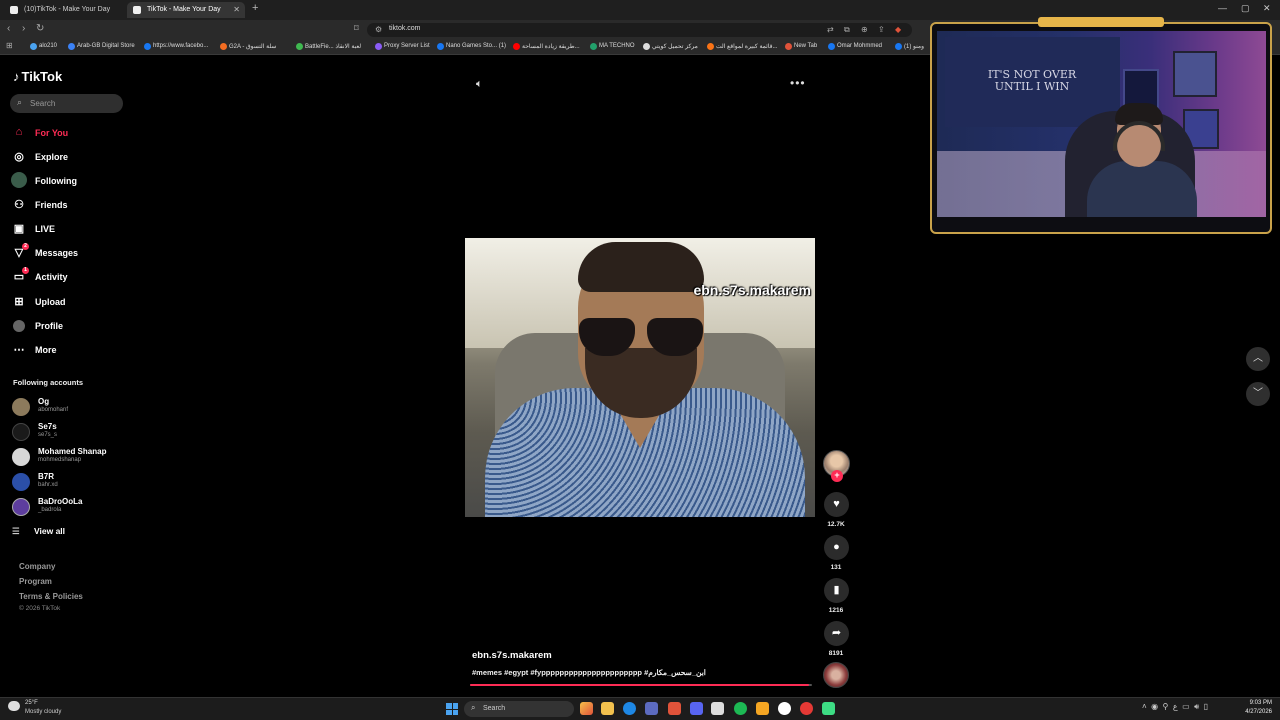  I want to click on close-window-icon: ✕, so click(1267, 8).